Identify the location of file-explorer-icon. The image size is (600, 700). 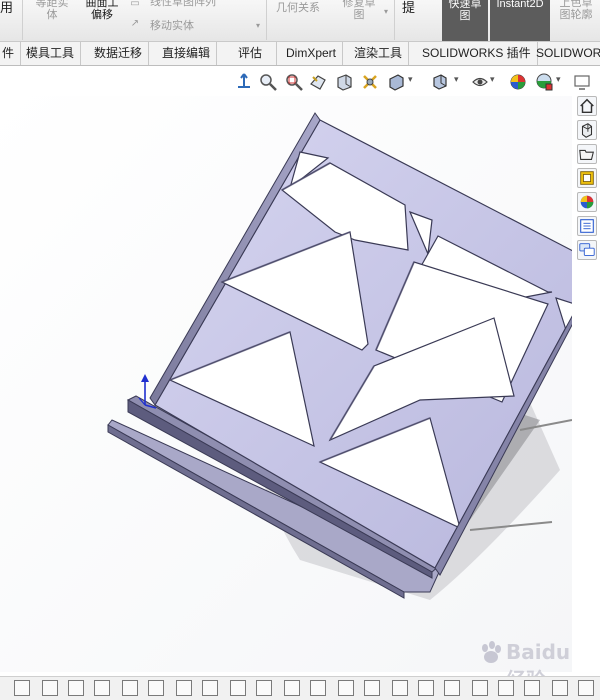
(587, 154).